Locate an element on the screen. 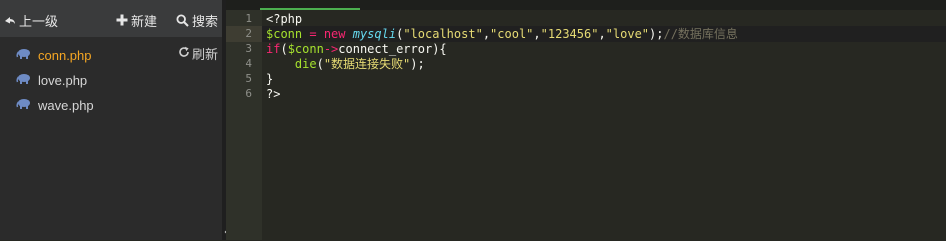  file-toolbar: 上一级 新建 搜索 is located at coordinates (111, 19).